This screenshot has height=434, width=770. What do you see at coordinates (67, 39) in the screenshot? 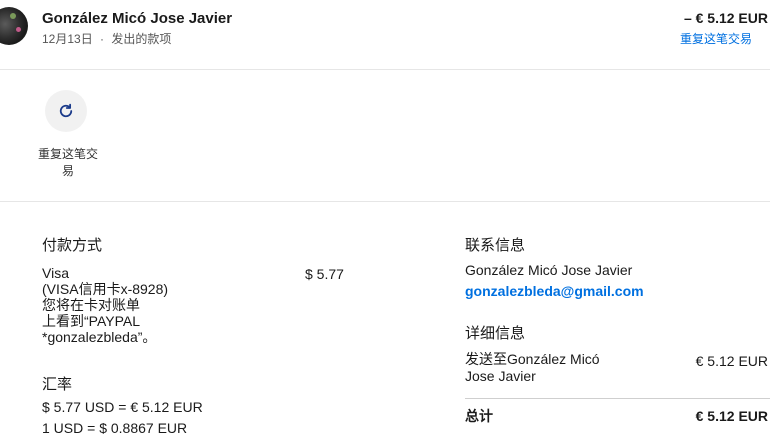
I see `transaction-date: 12月13日` at bounding box center [67, 39].